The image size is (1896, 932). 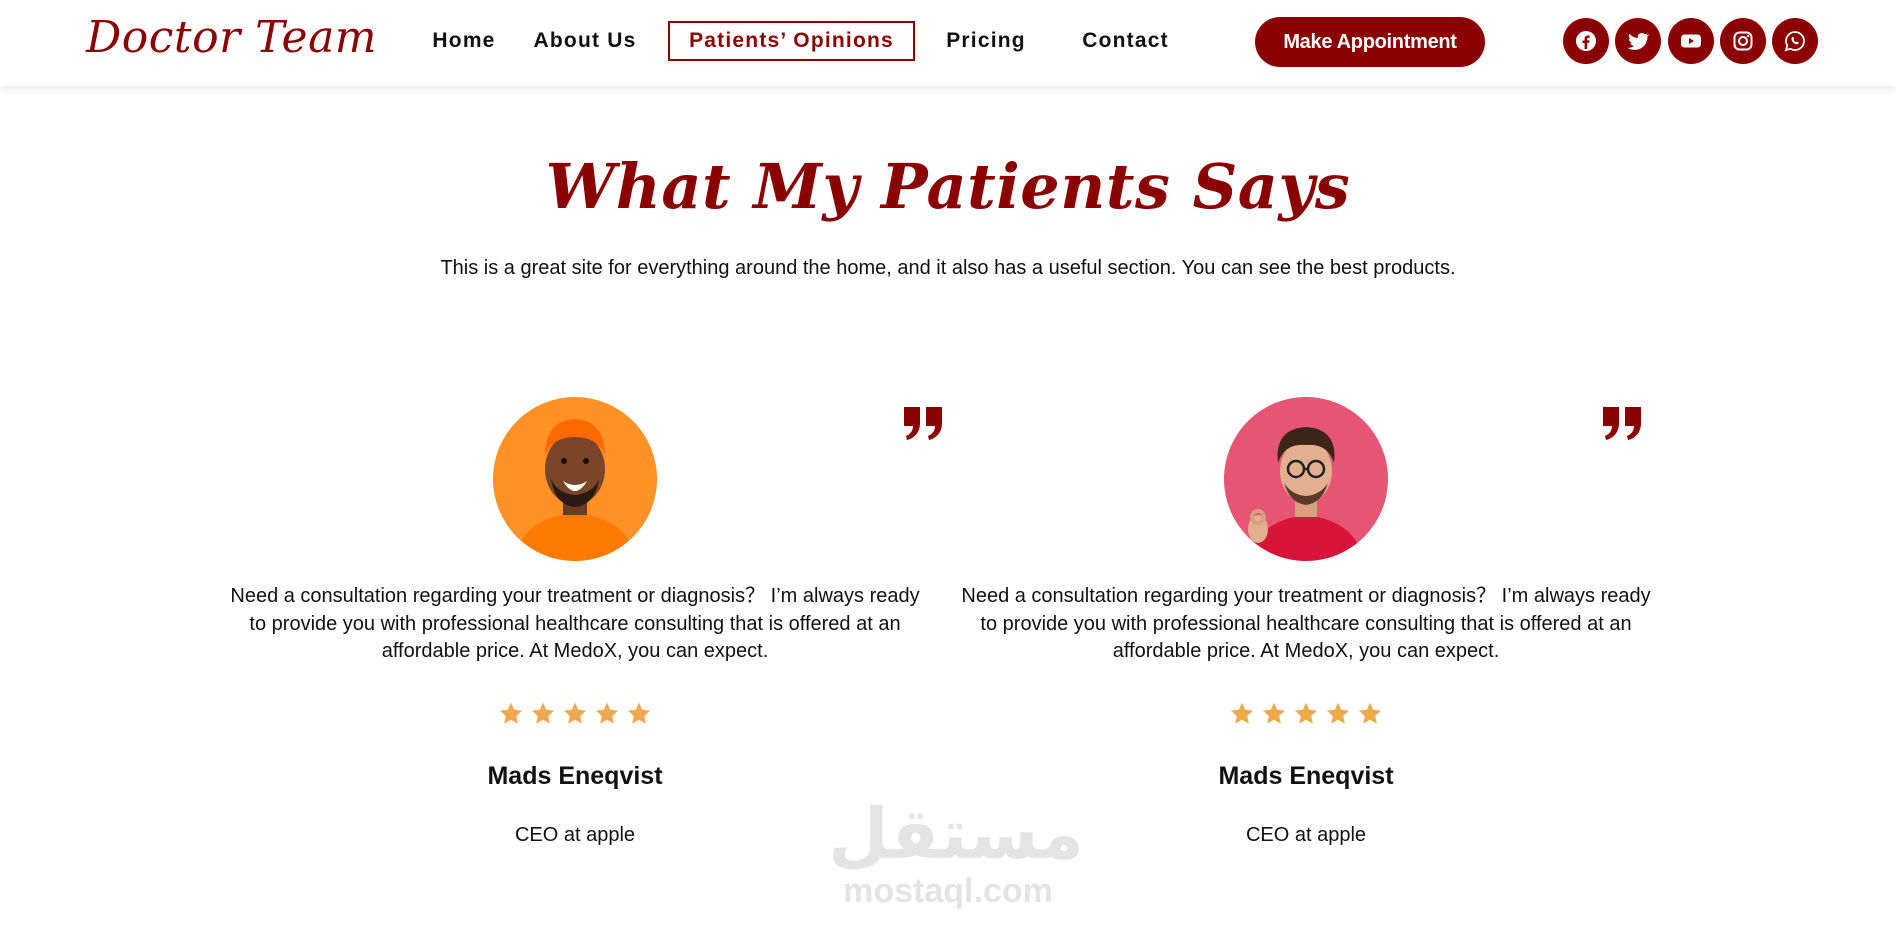 I want to click on nav-item-contact: Contact, so click(x=1125, y=41).